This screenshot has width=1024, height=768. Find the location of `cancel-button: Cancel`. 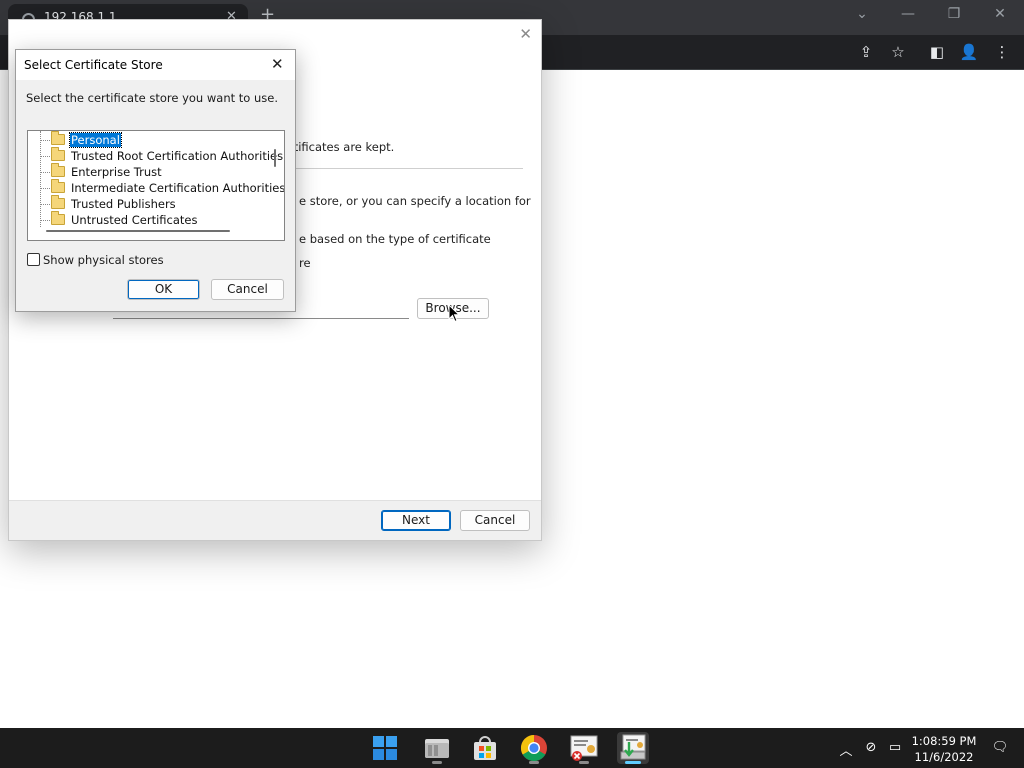

cancel-button: Cancel is located at coordinates (247, 289).